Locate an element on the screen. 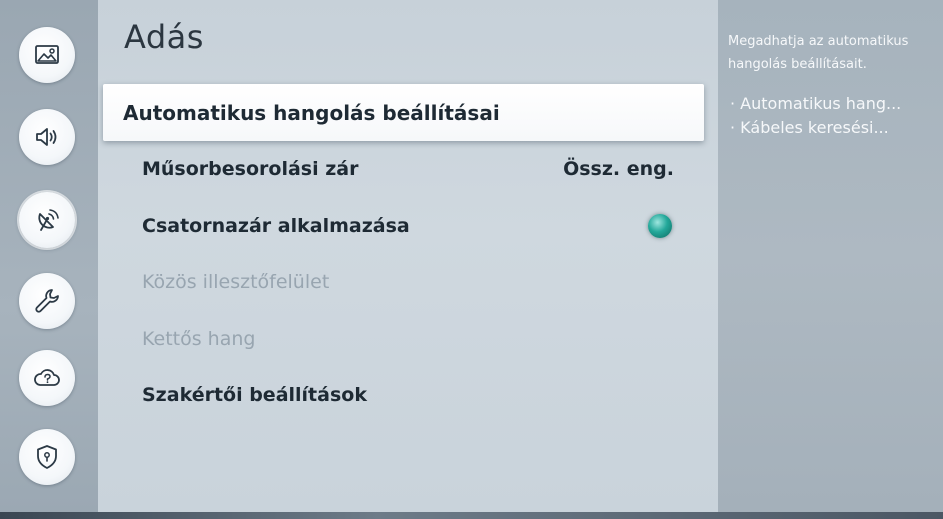  broadcast-category-button is located at coordinates (47, 220).